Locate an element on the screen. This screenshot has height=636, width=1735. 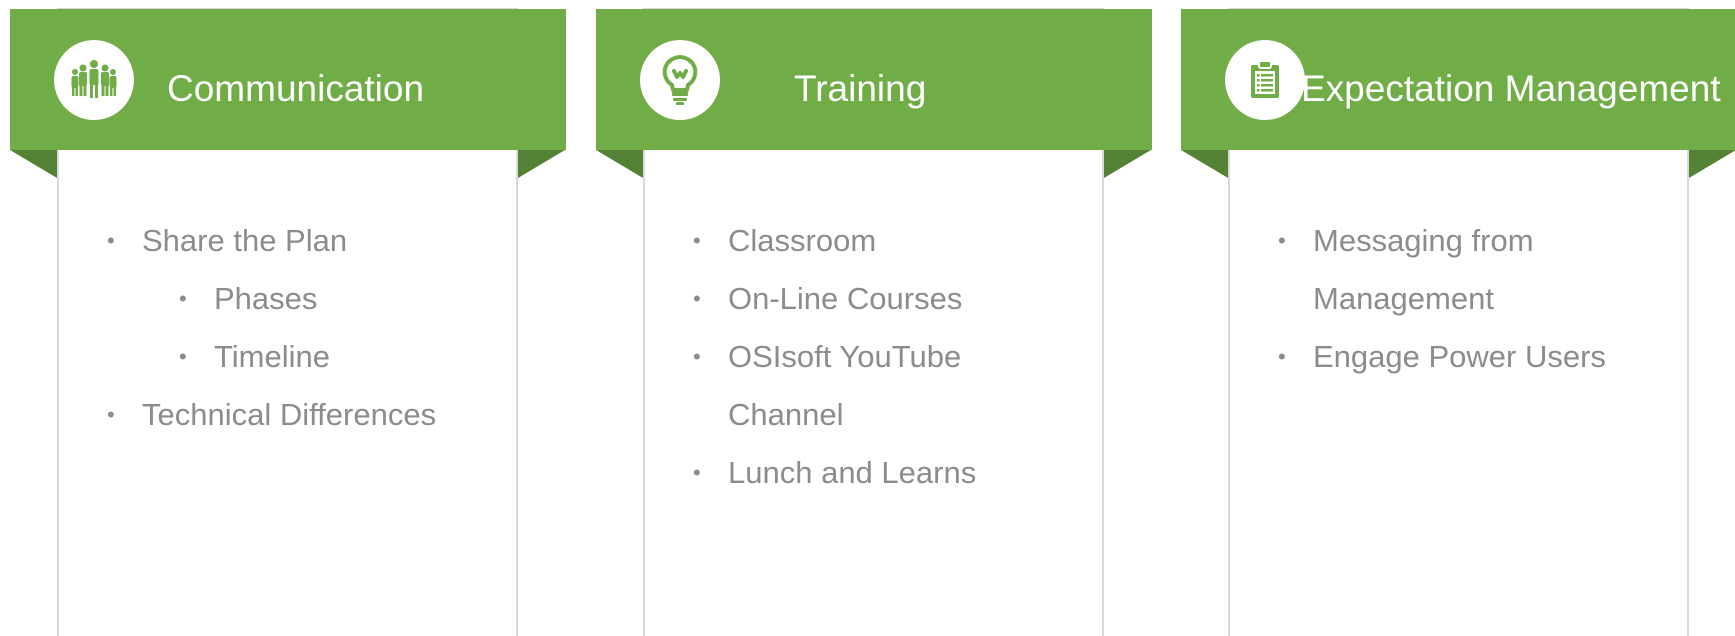
lightbulb-icon is located at coordinates (680, 80).